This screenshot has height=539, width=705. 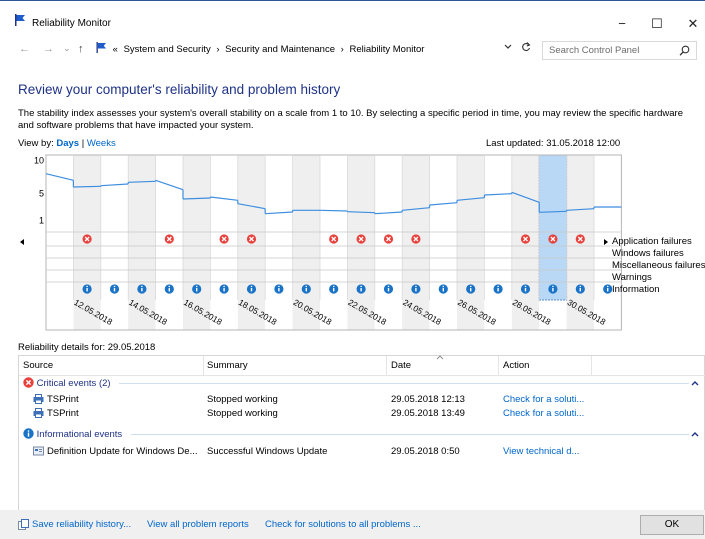 I want to click on back-button: ←, so click(x=24, y=49).